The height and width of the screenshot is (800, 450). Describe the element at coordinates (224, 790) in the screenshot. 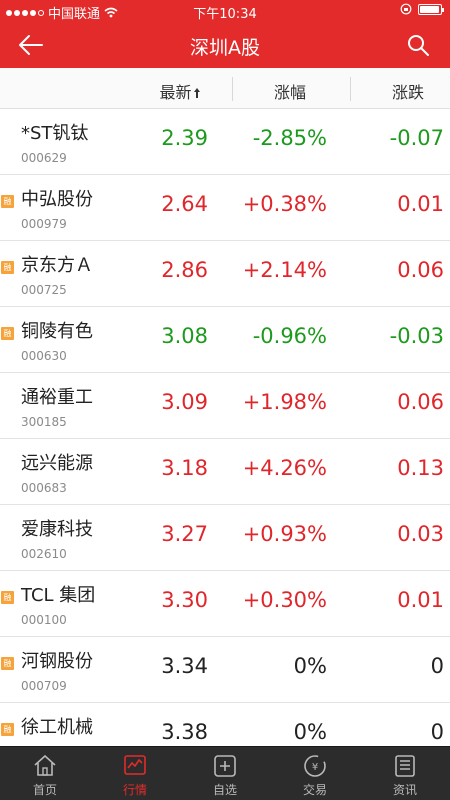

I see `tab-label: 自选` at that location.